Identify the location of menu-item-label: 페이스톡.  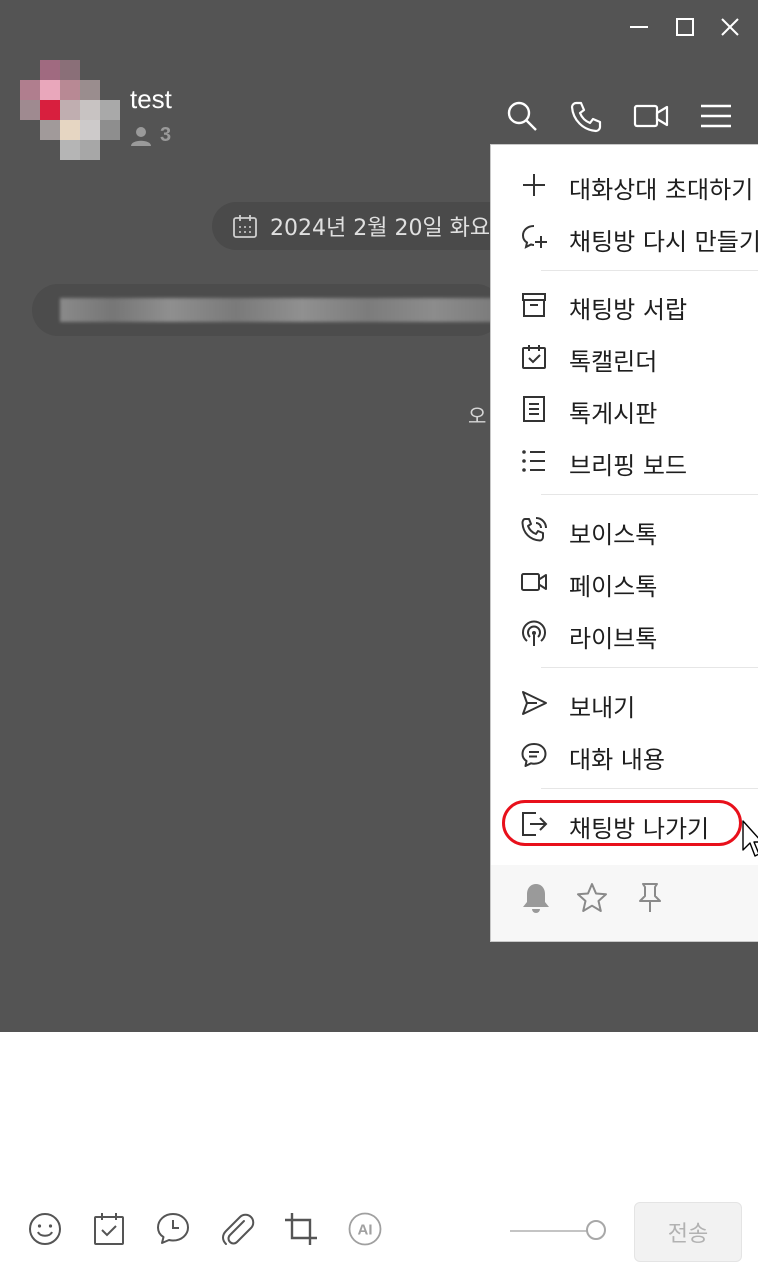
(613, 587).